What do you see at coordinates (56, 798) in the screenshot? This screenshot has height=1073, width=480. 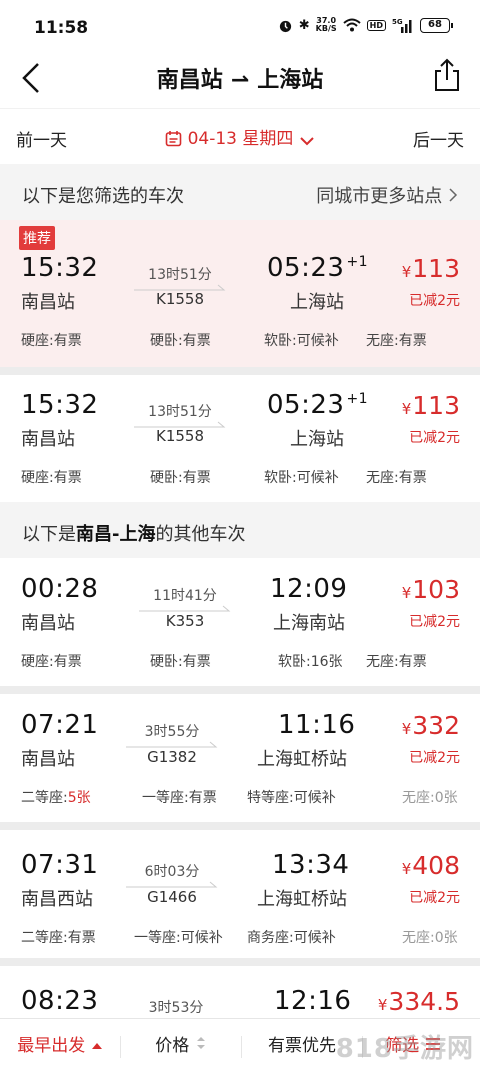 I see `seat-info: 二等座:5张` at bounding box center [56, 798].